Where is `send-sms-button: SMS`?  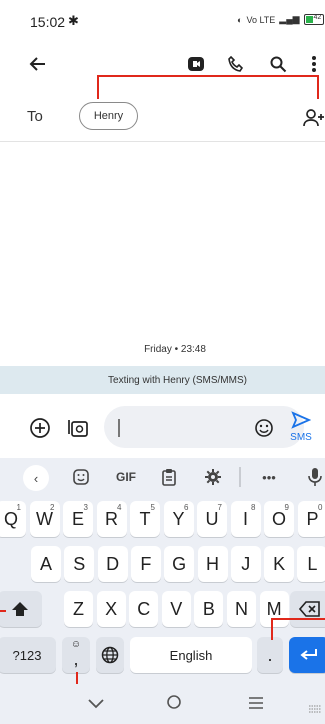
send-sms-button: SMS is located at coordinates (301, 427).